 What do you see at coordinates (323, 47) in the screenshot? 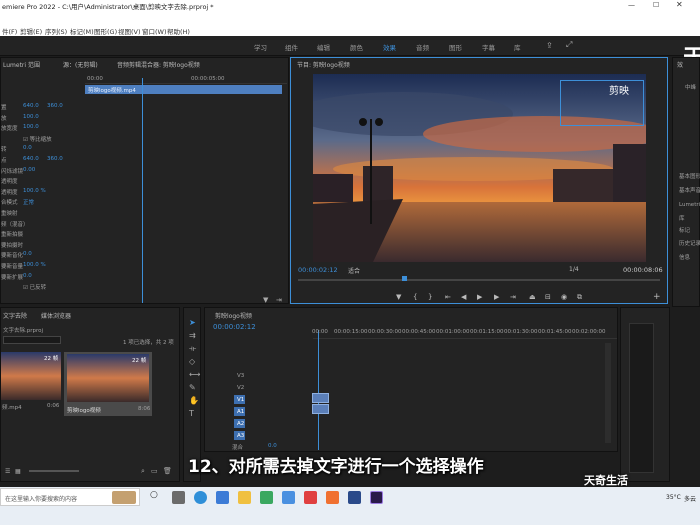
I see `workspace-editing: 编辑` at bounding box center [323, 47].